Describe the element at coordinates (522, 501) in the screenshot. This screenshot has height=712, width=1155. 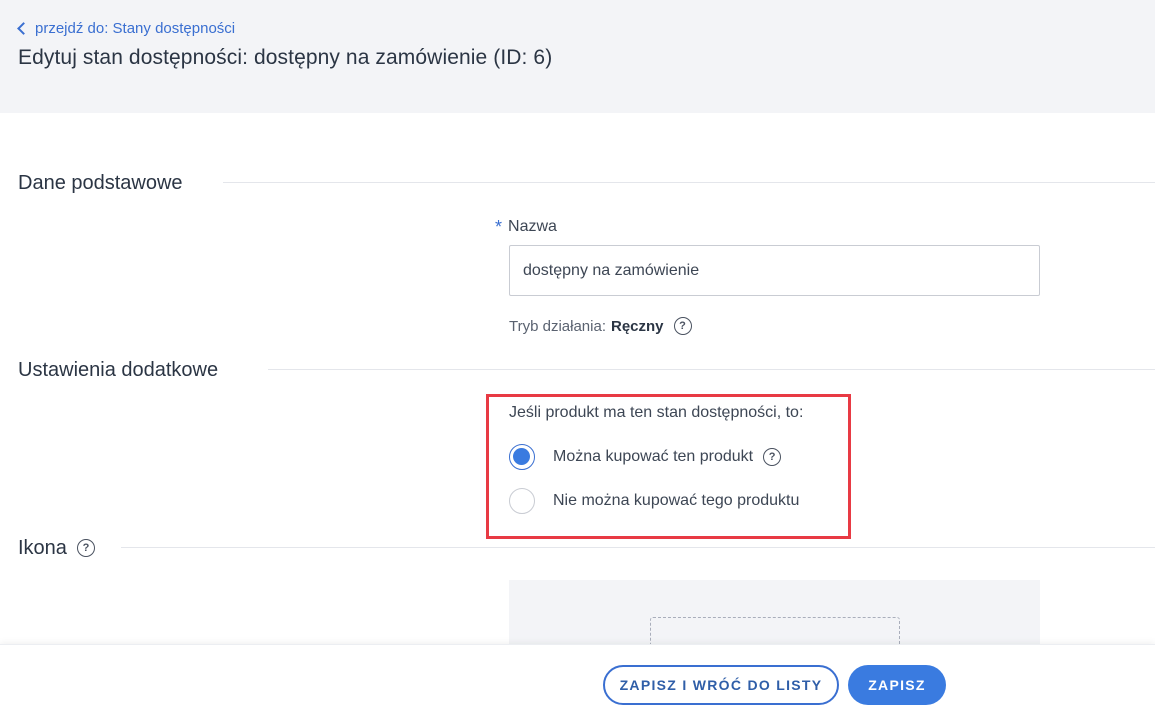
I see `radio-button-unchecked` at that location.